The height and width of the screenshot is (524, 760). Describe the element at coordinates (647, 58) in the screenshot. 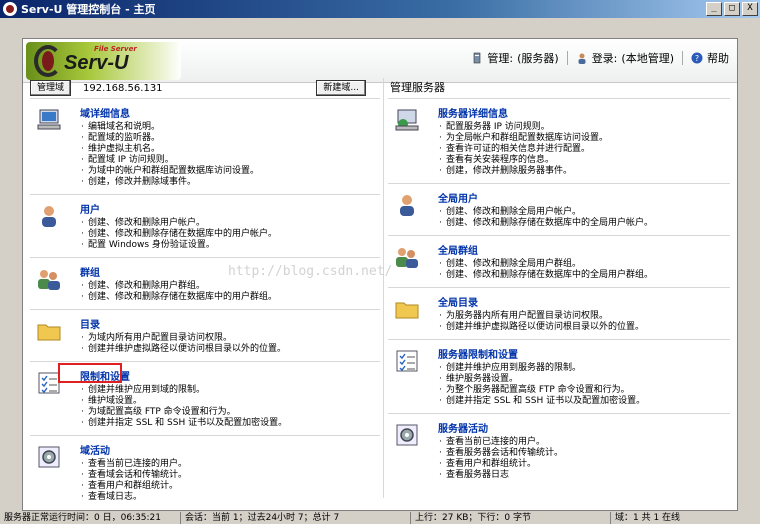

I see `login-link: (本地管理)` at that location.